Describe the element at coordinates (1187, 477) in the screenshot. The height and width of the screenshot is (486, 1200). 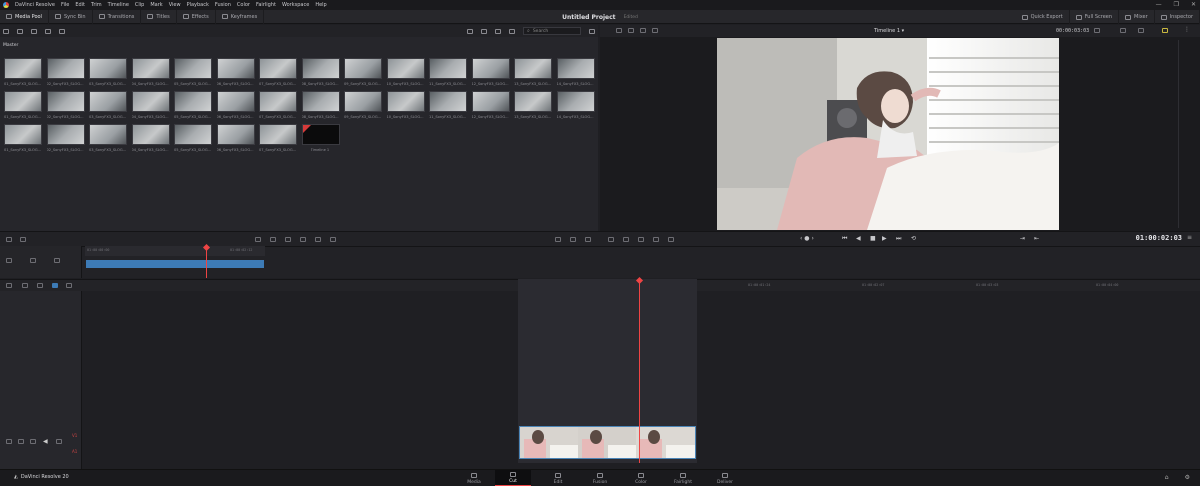
I see `settings-icon: ⚙` at that location.